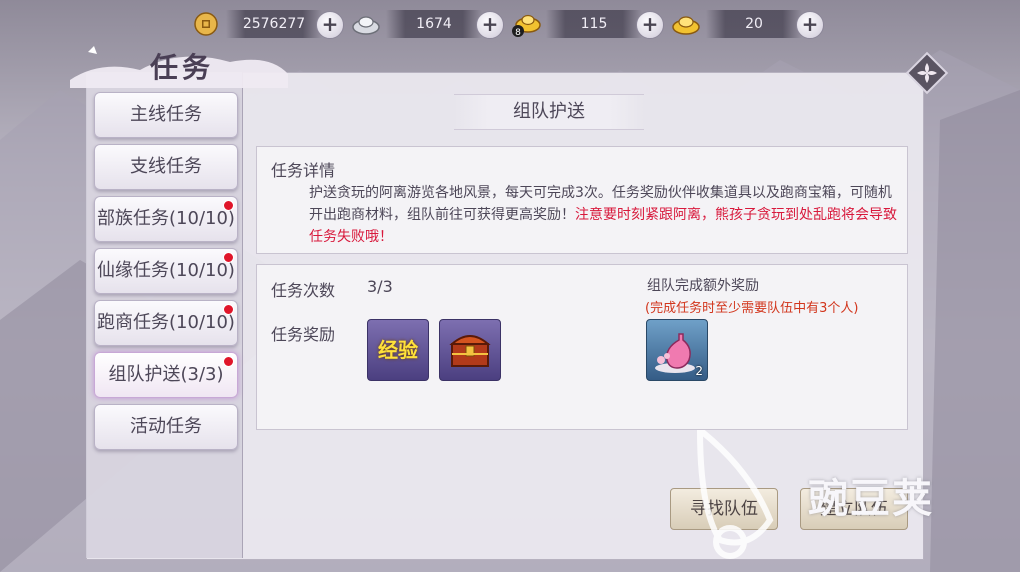 Image resolution: width=1020 pixels, height=572 pixels. I want to click on sidebar-item-merchant-quest: 跑商任务(10/10), so click(166, 323).